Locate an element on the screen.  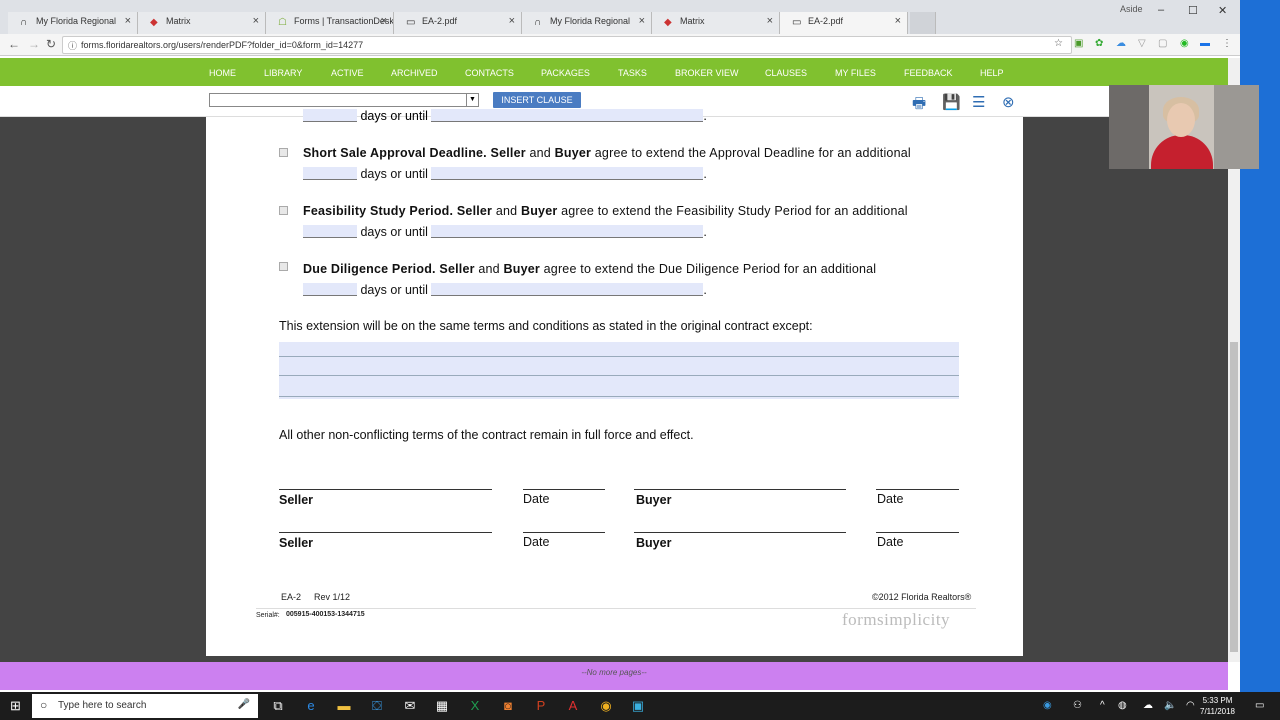
task-view-icon: ⧉ is located at coordinates (278, 706).